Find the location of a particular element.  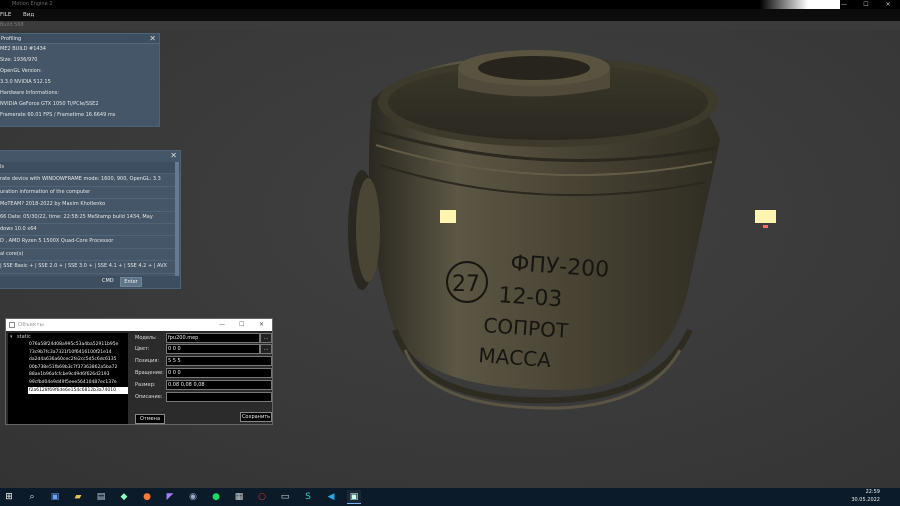

close-button: ✕ is located at coordinates (888, 4).